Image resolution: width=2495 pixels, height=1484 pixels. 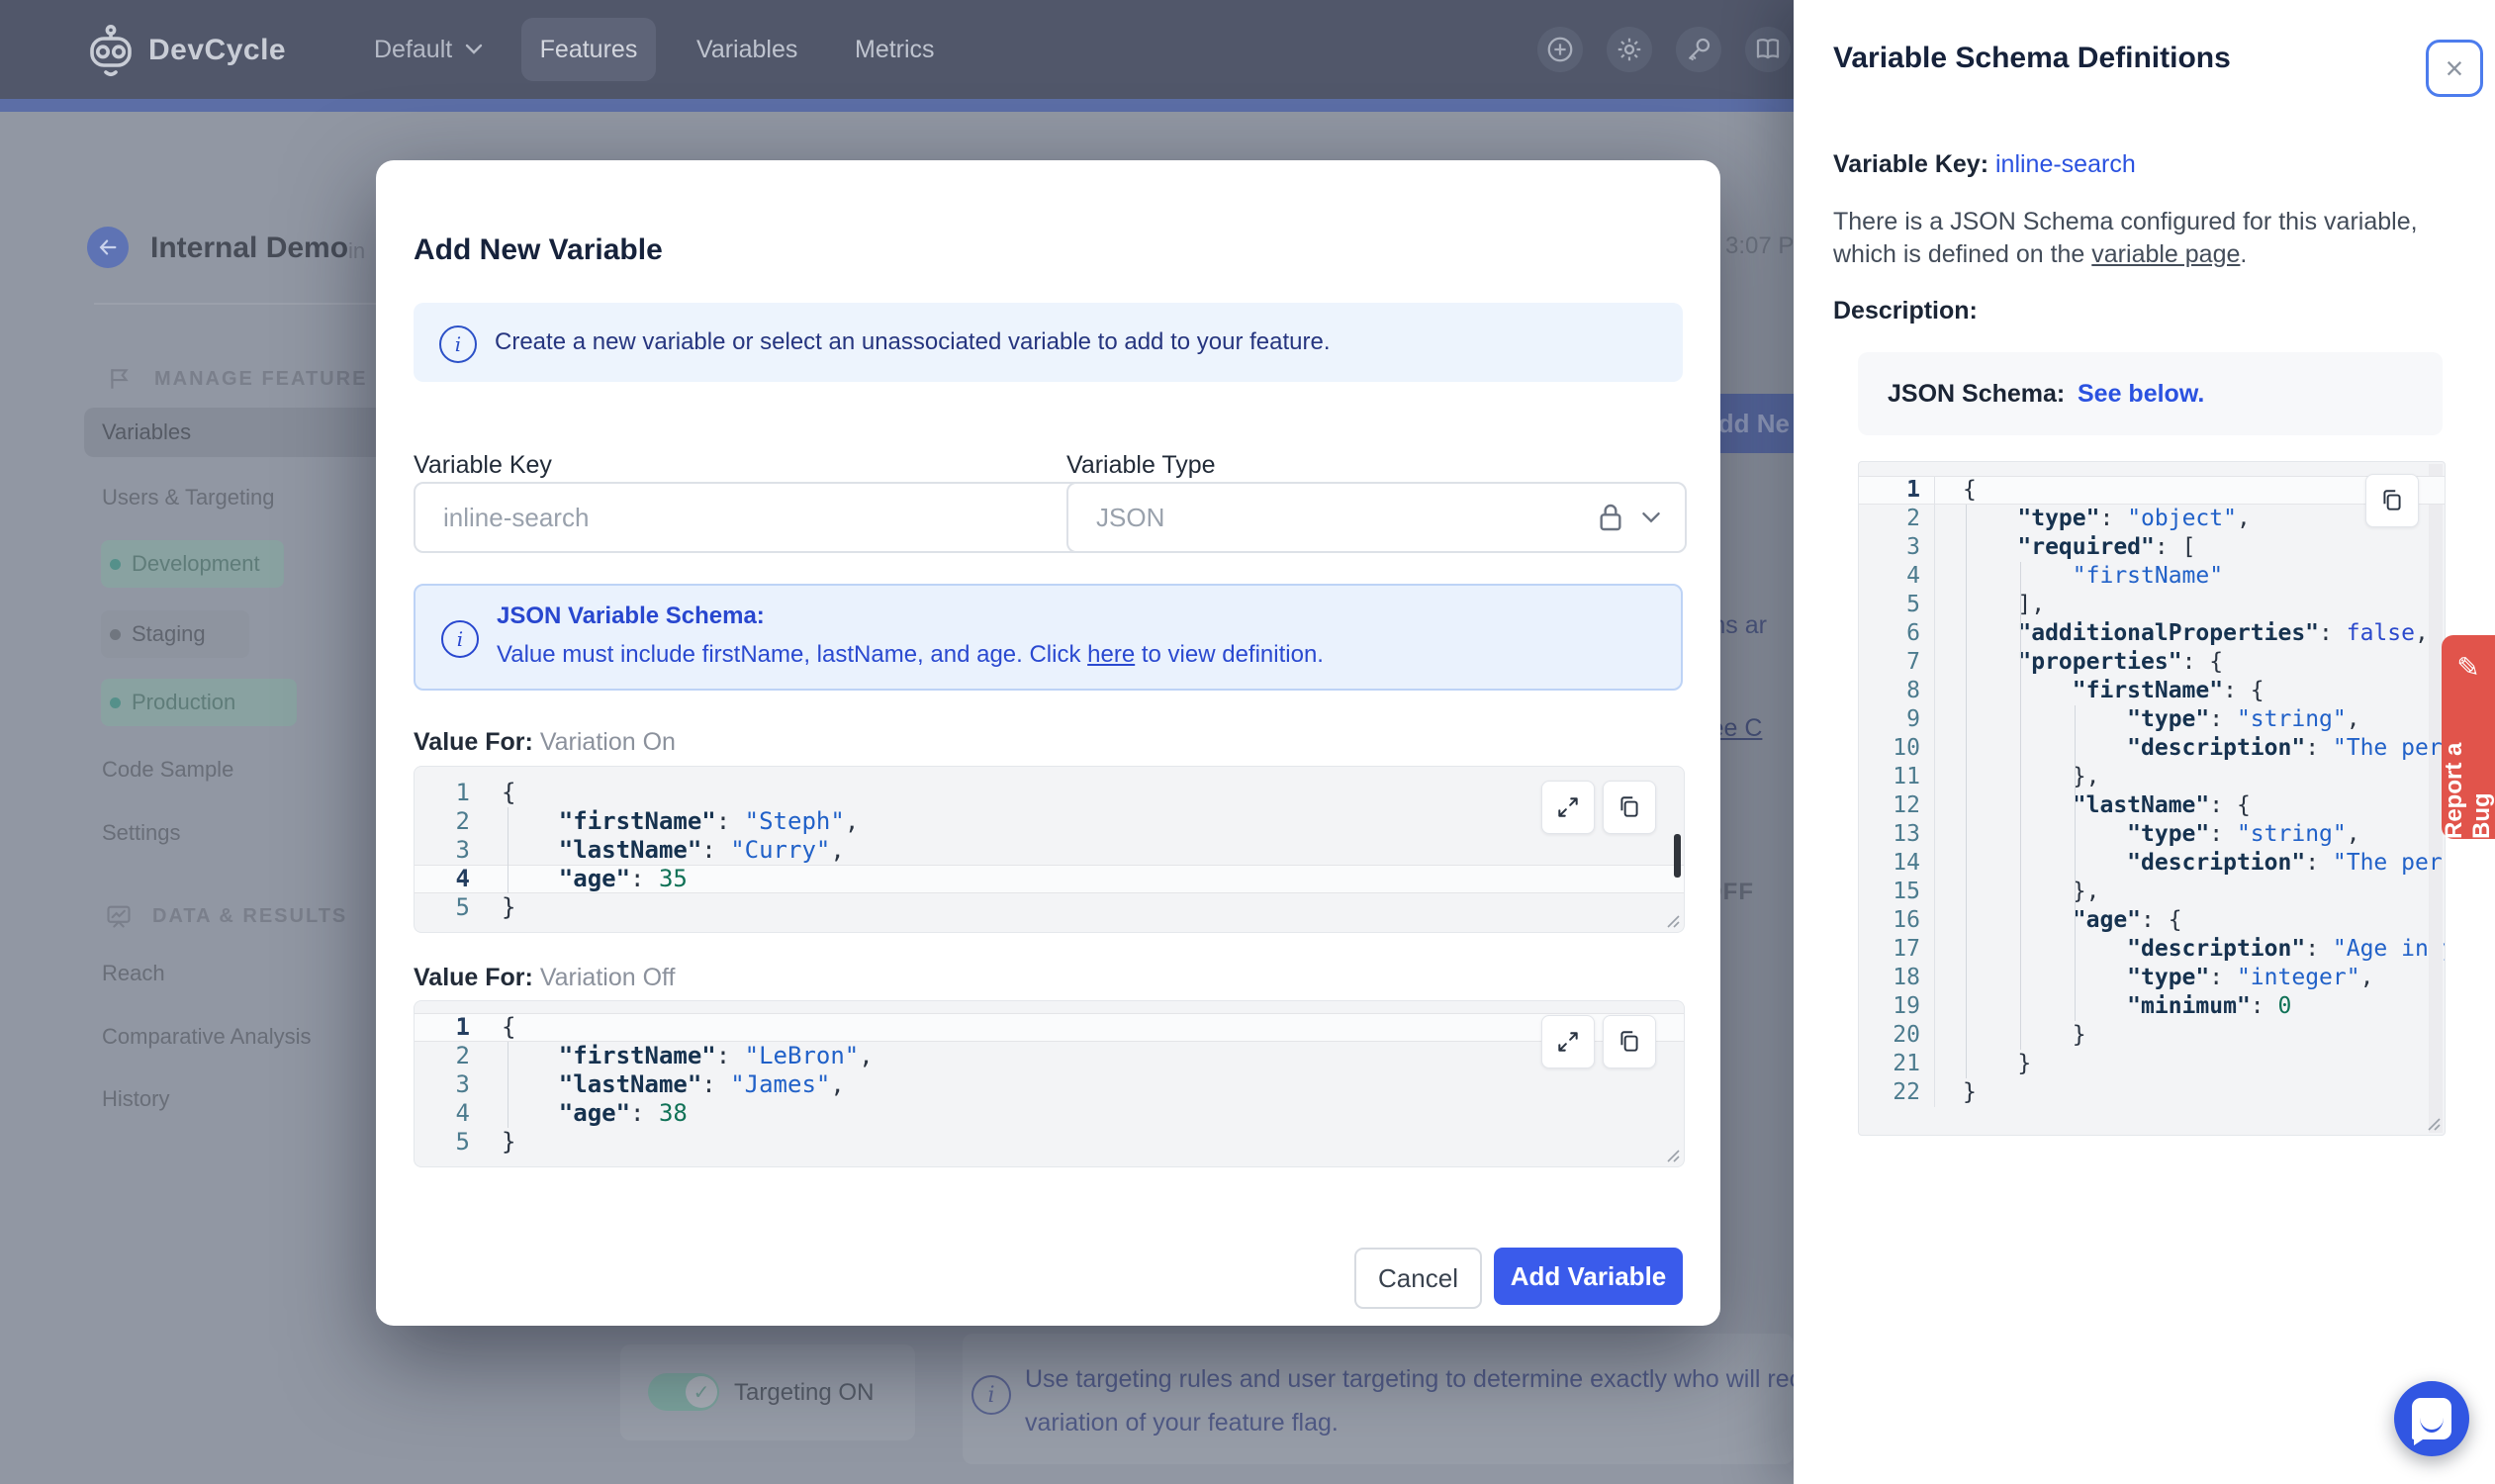 I want to click on brand-name: DevCycle, so click(x=217, y=50).